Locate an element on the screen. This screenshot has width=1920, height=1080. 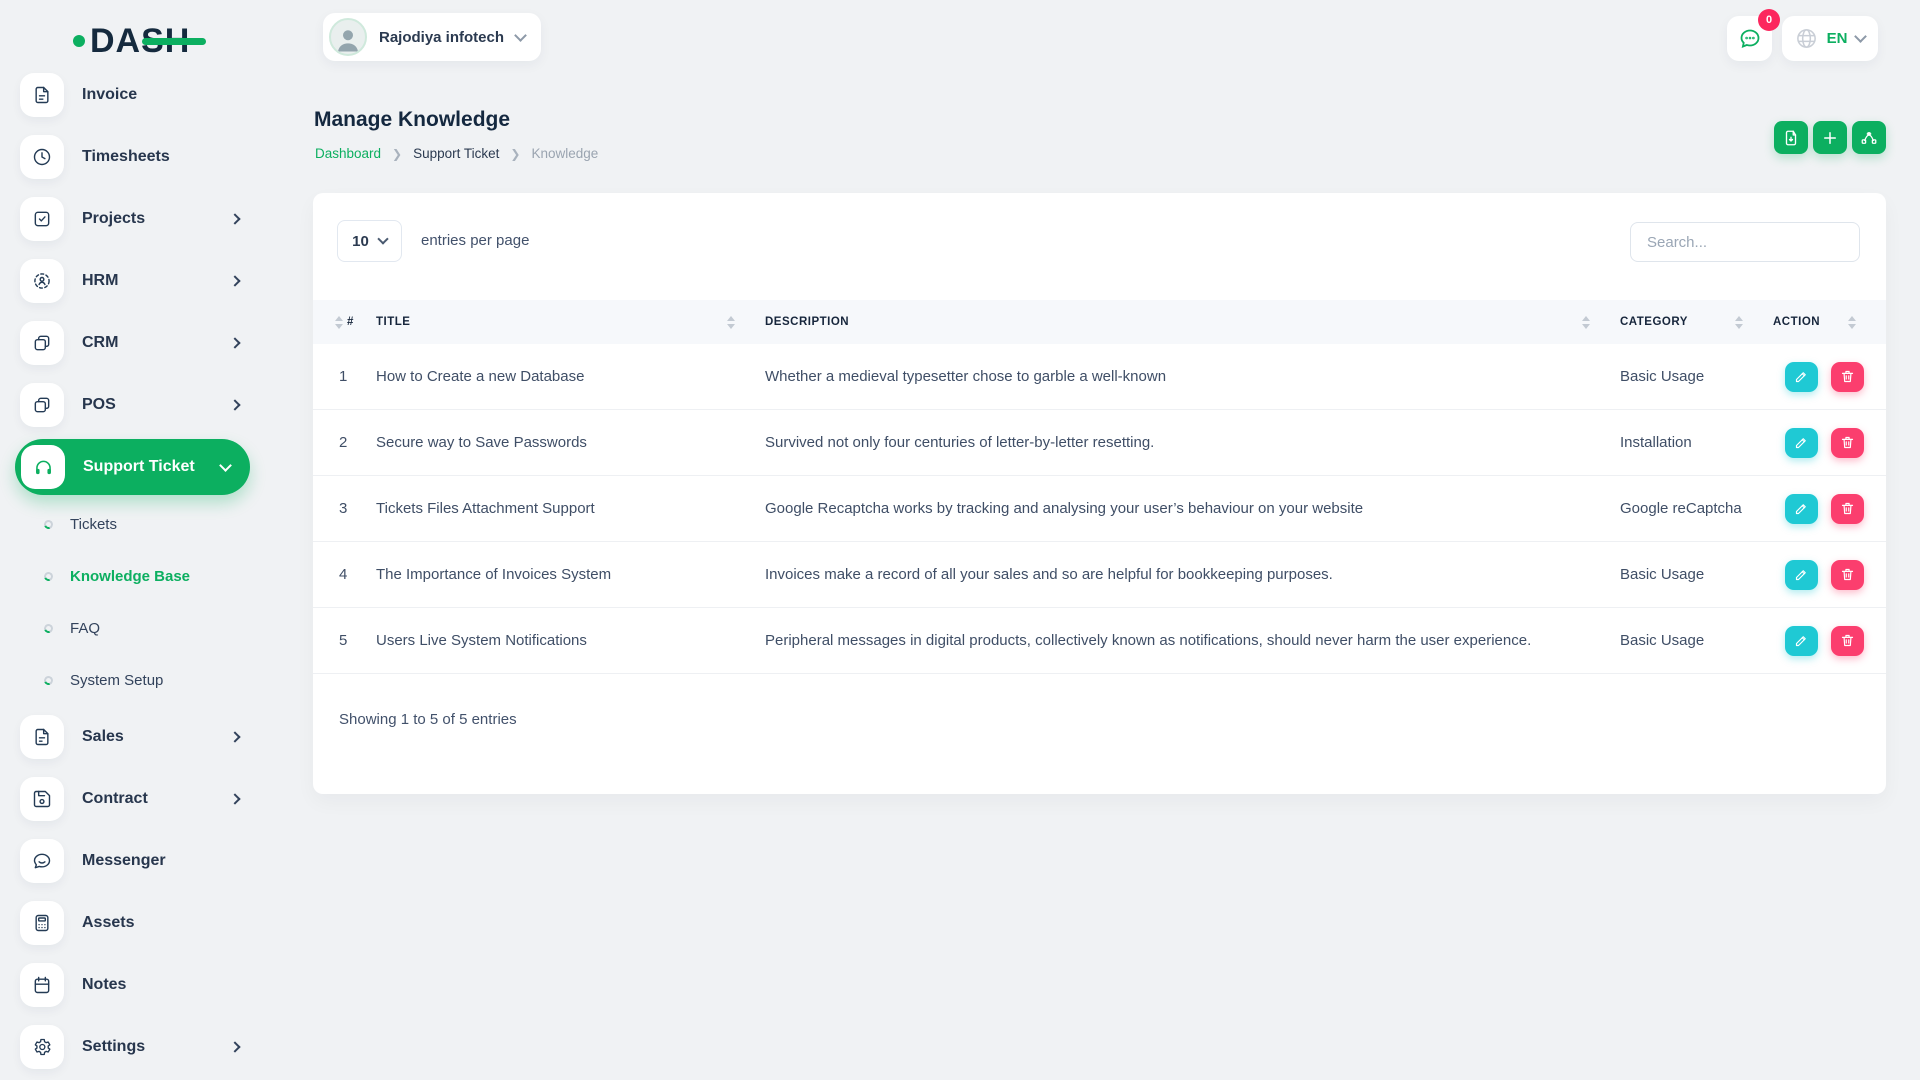
sidebar-item-projects: Projects is located at coordinates (132, 219).